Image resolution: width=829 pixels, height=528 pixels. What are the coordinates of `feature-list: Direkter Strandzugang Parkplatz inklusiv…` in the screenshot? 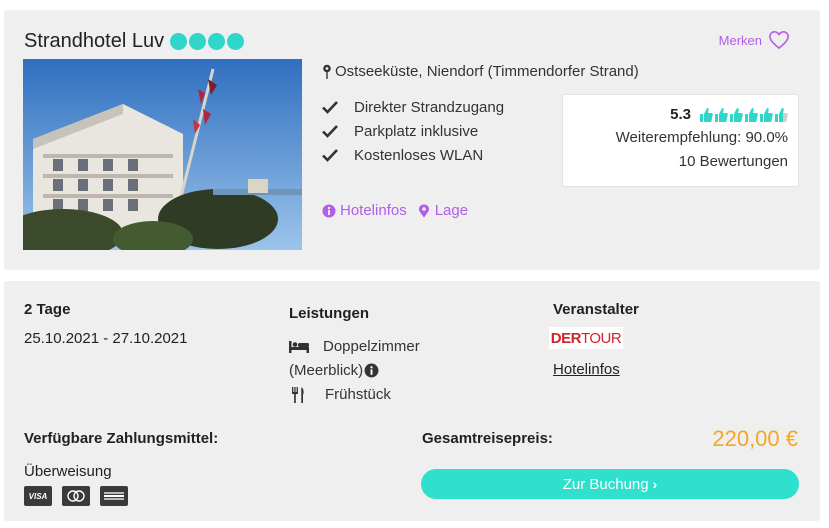 It's located at (413, 131).